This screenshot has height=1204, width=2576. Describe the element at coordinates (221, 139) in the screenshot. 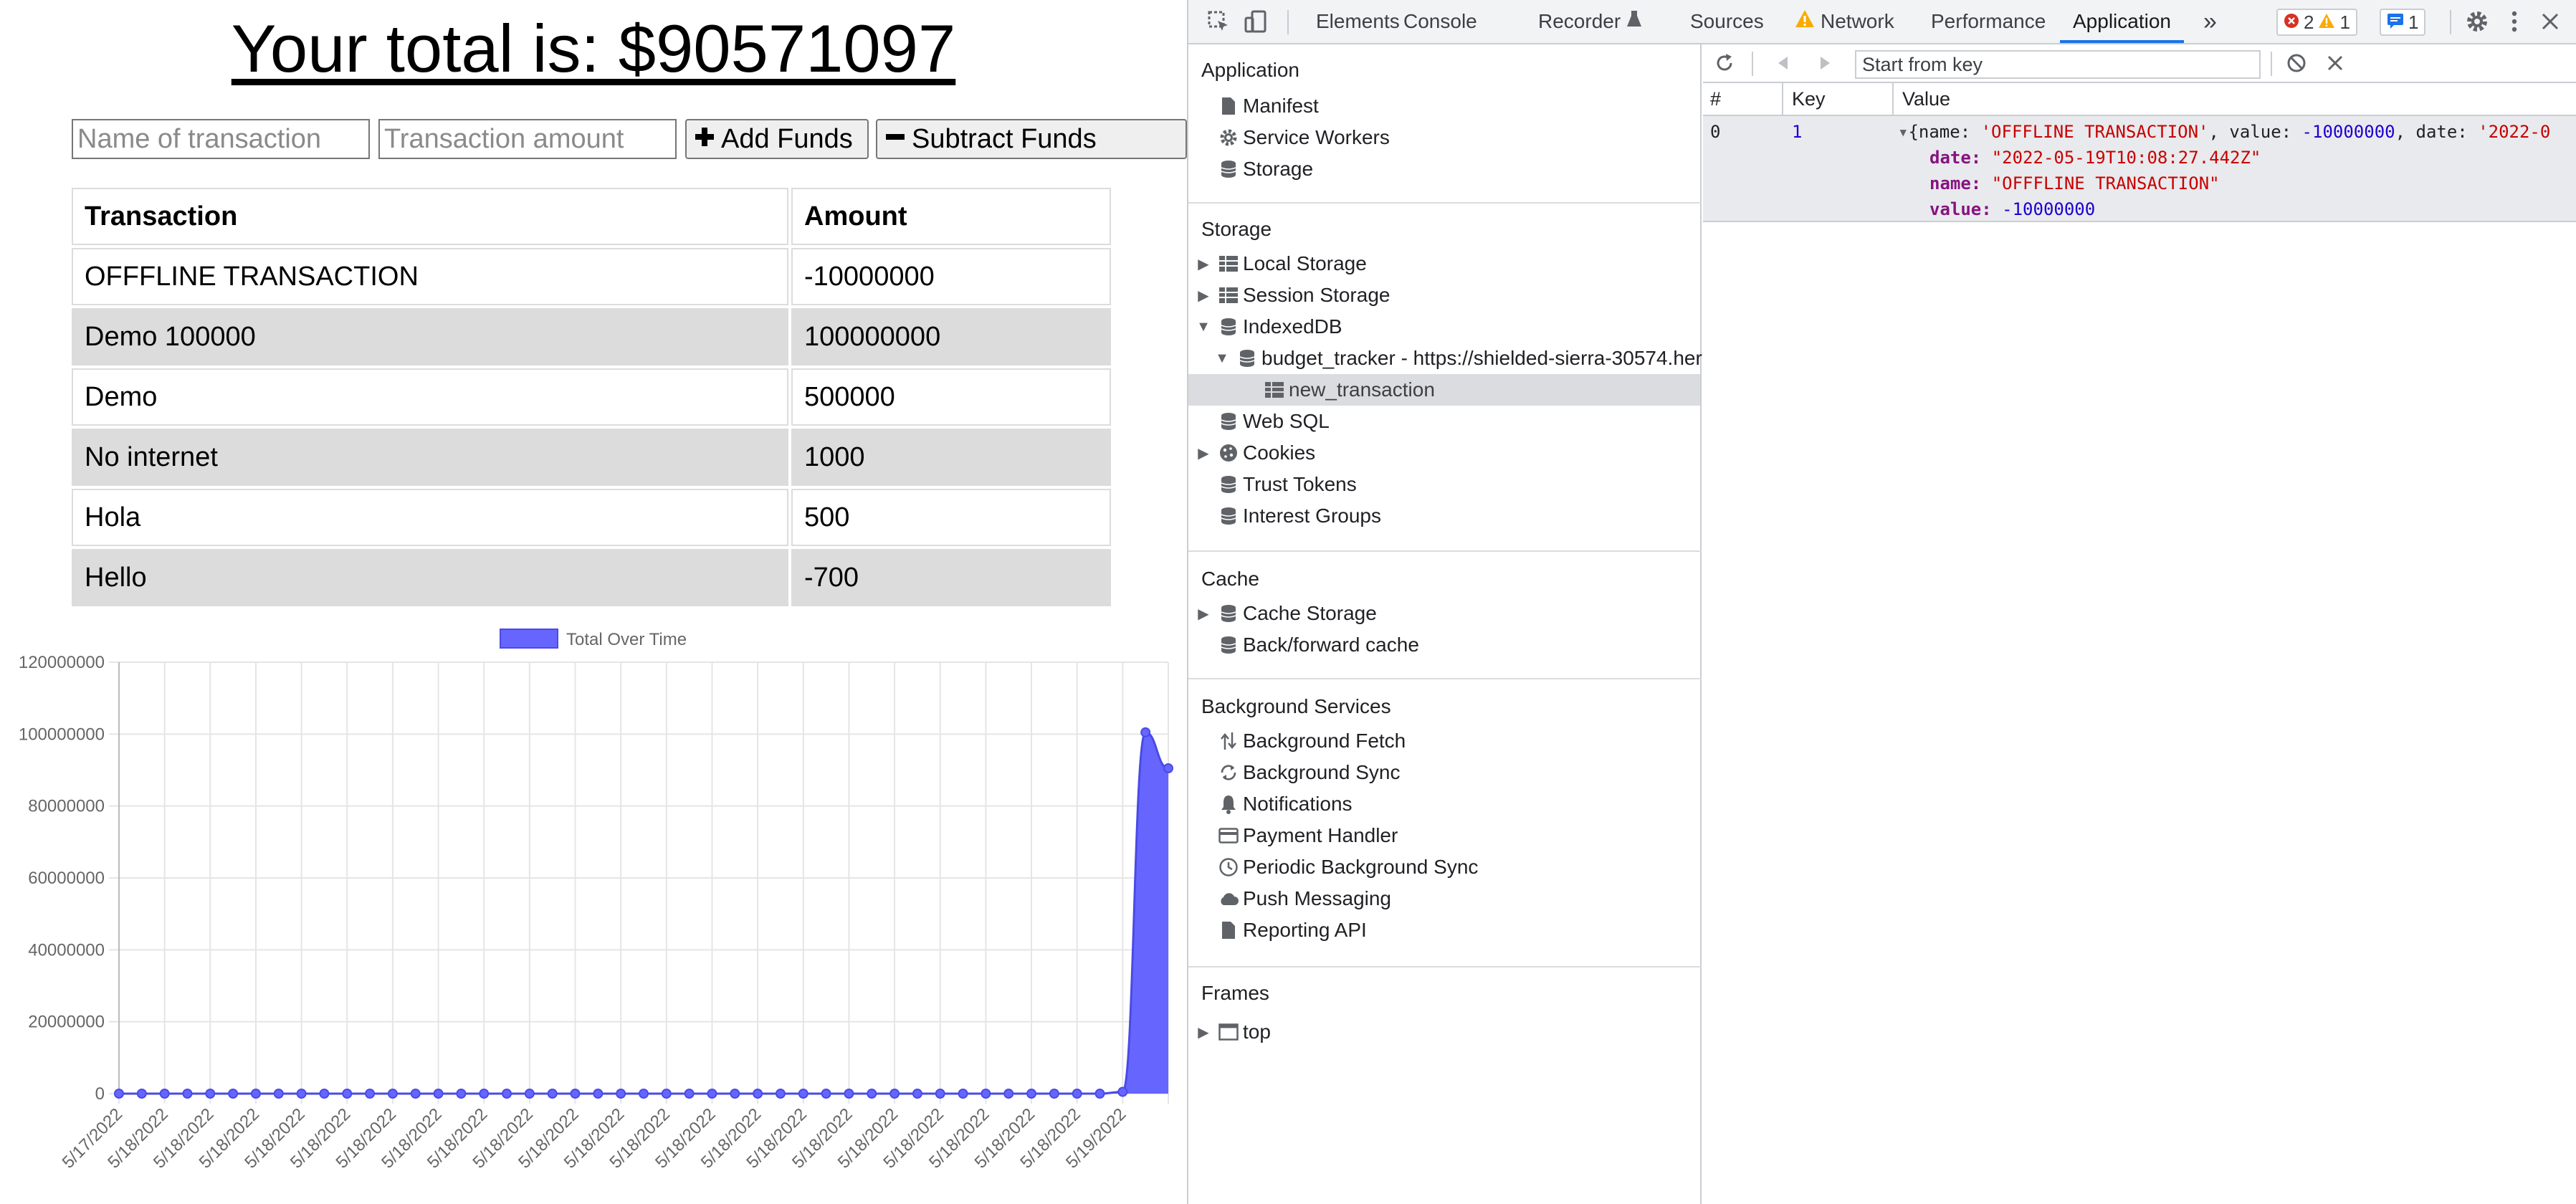

I see `transaction-name-input` at that location.